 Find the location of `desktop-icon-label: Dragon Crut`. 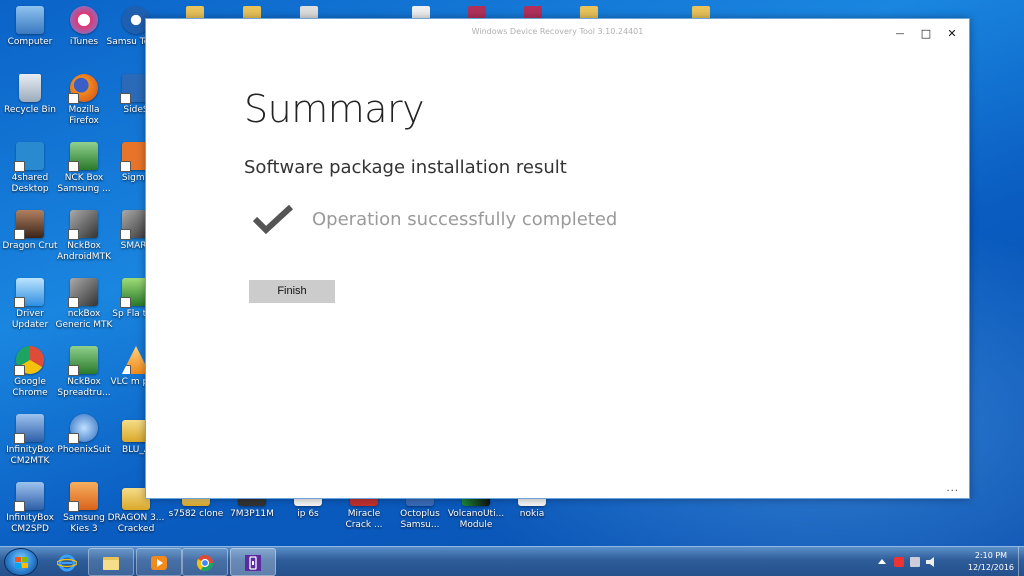

desktop-icon-label: Dragon Crut is located at coordinates (30, 246).